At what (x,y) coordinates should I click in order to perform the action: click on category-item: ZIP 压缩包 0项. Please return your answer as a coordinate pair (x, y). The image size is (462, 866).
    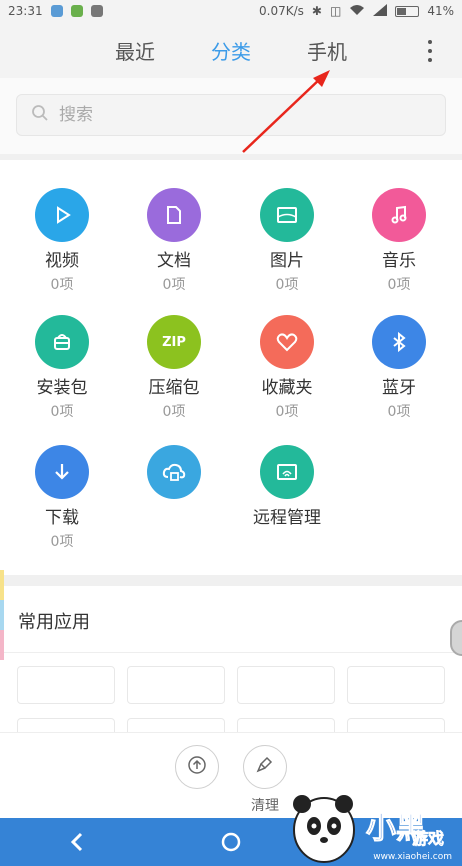
    Looking at the image, I should click on (174, 368).